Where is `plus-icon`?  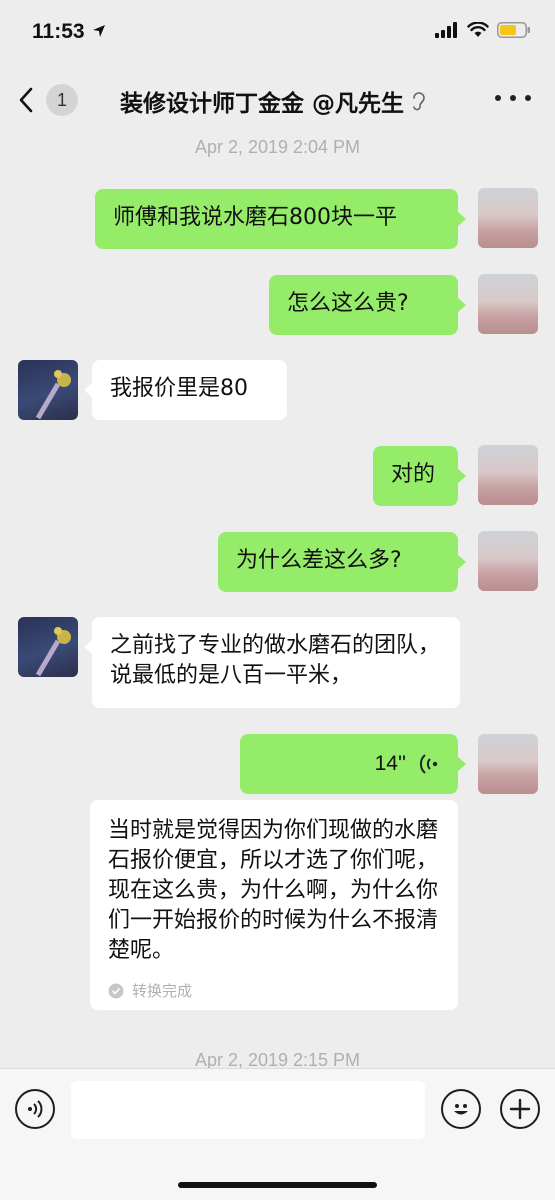 plus-icon is located at coordinates (520, 1109).